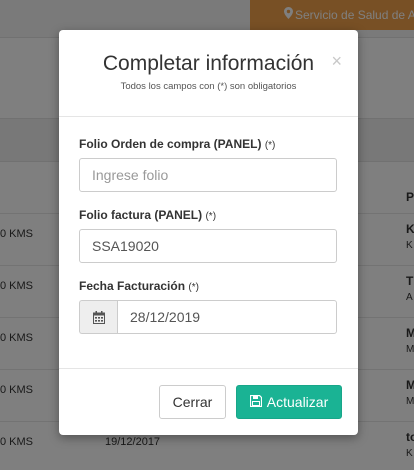  Describe the element at coordinates (208, 175) in the screenshot. I see `folio-orden-input` at that location.